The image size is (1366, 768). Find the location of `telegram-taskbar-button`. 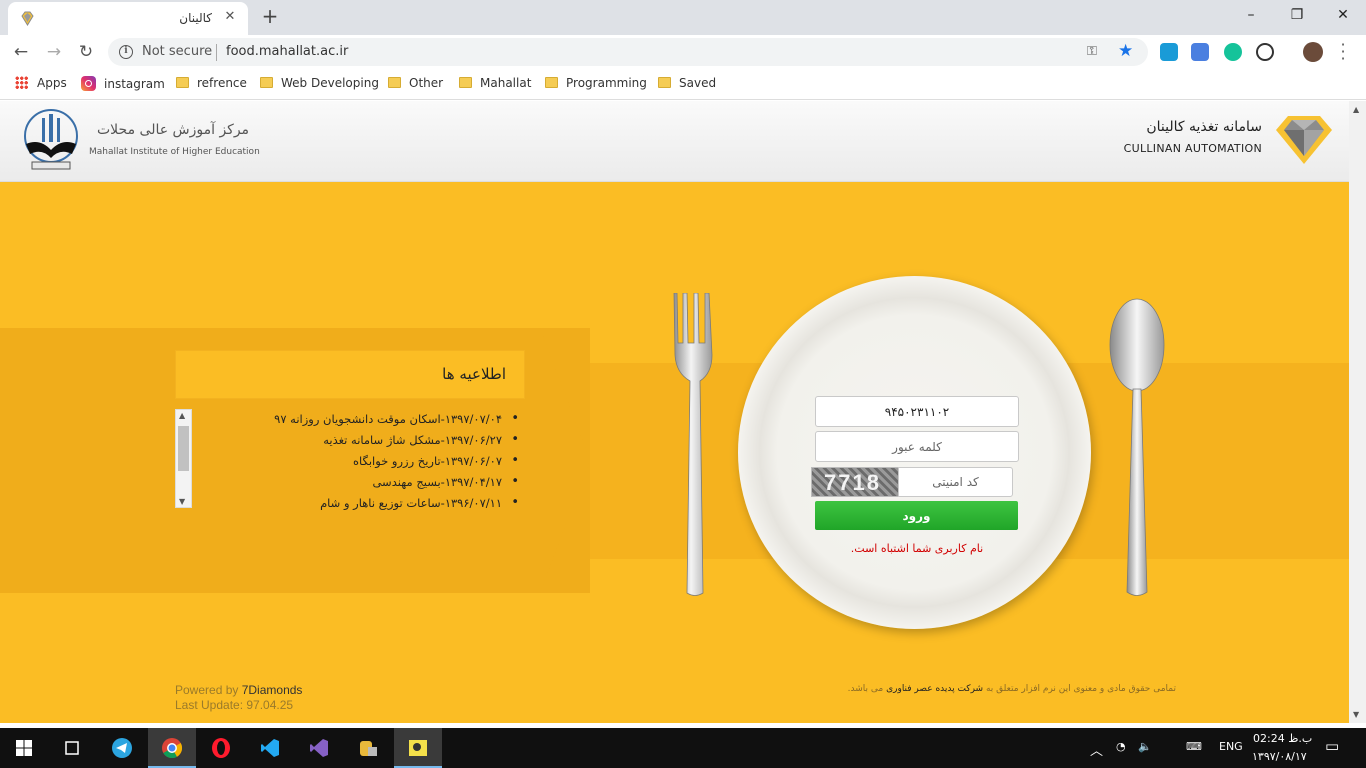

telegram-taskbar-button is located at coordinates (122, 748).